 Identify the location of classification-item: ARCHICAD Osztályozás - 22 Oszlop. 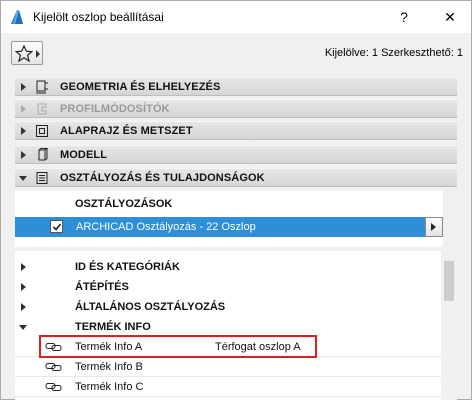
(220, 227).